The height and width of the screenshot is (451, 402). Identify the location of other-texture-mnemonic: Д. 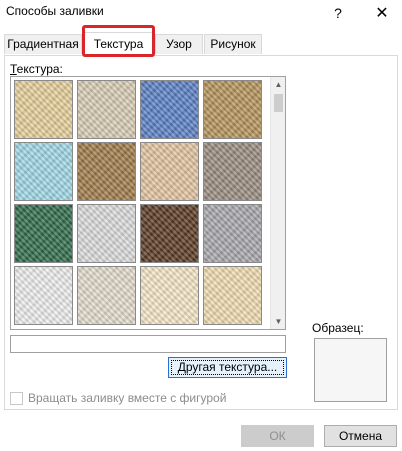
(181, 367).